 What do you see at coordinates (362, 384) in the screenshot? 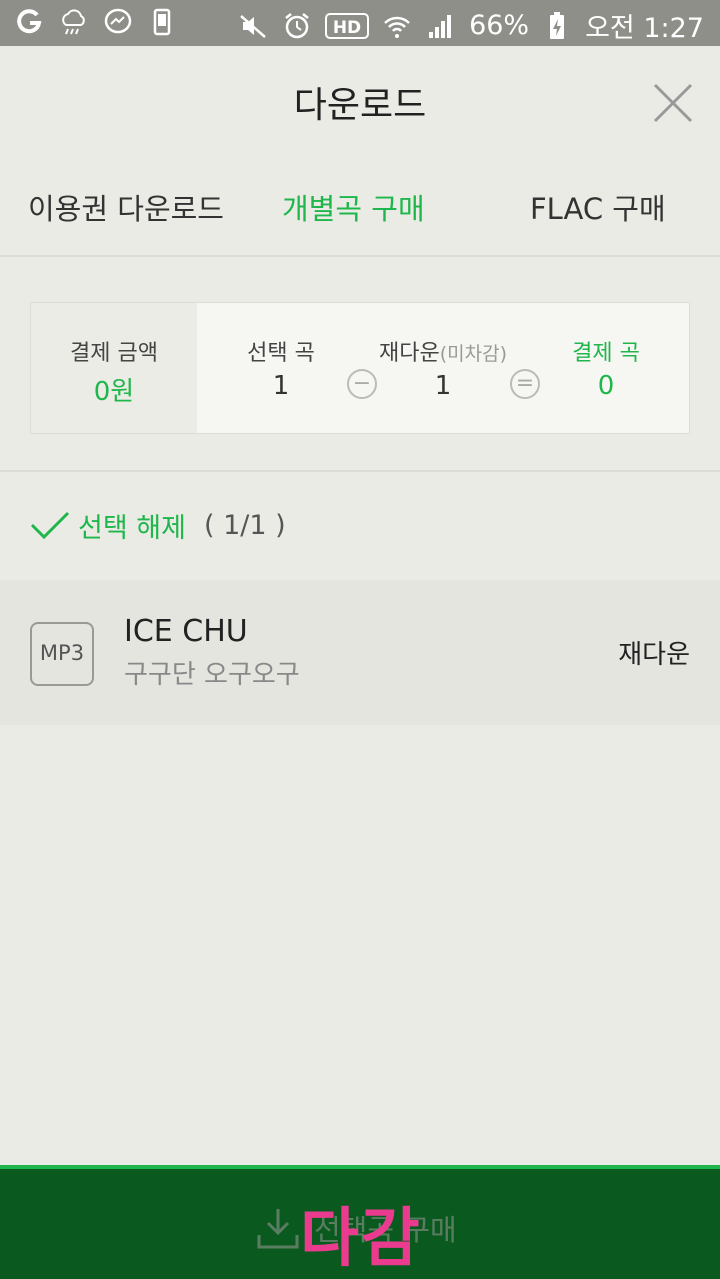
I see `minus-icon: −` at bounding box center [362, 384].